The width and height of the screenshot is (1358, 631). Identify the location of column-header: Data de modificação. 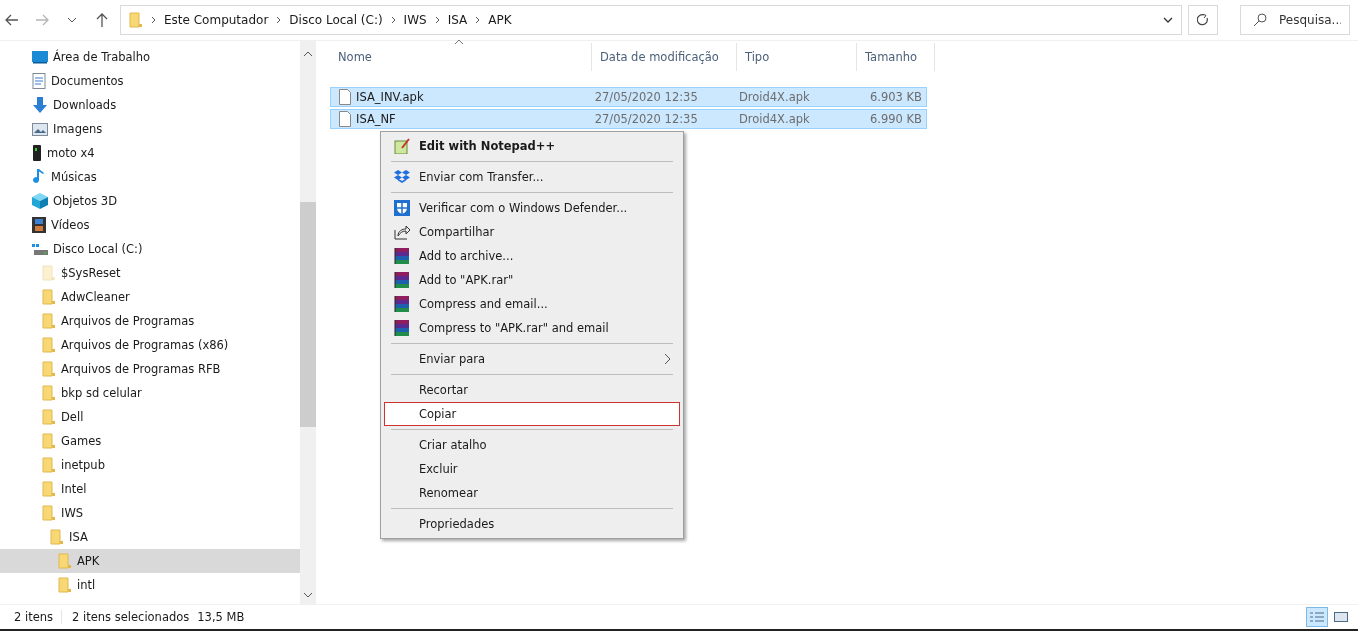
(664, 57).